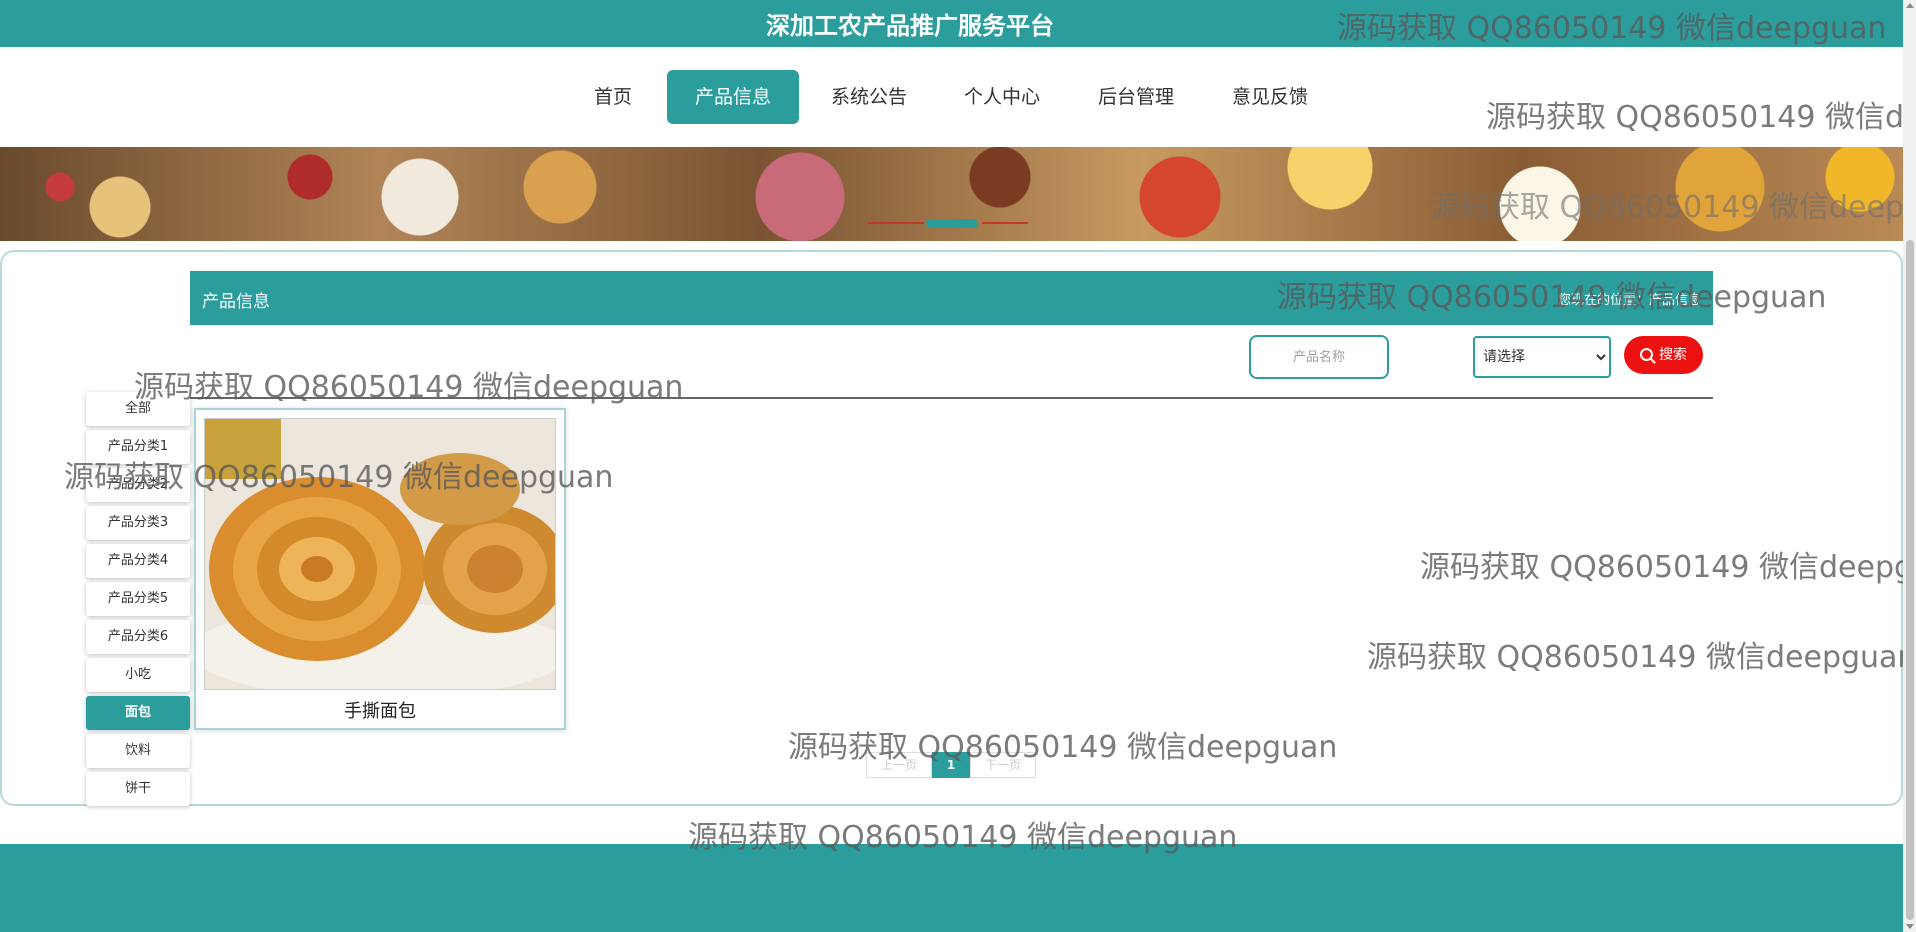 The width and height of the screenshot is (1916, 932). I want to click on nav-item-announcements: 系统公告, so click(869, 97).